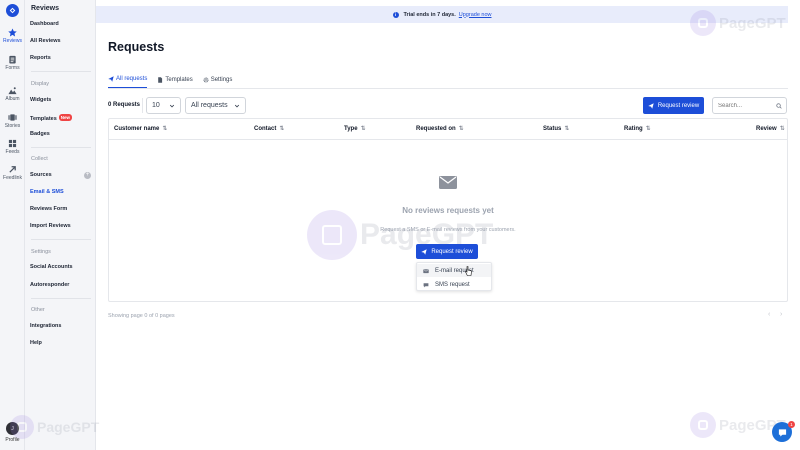 This screenshot has height=450, width=800. Describe the element at coordinates (782, 432) in the screenshot. I see `chat-icon` at that location.